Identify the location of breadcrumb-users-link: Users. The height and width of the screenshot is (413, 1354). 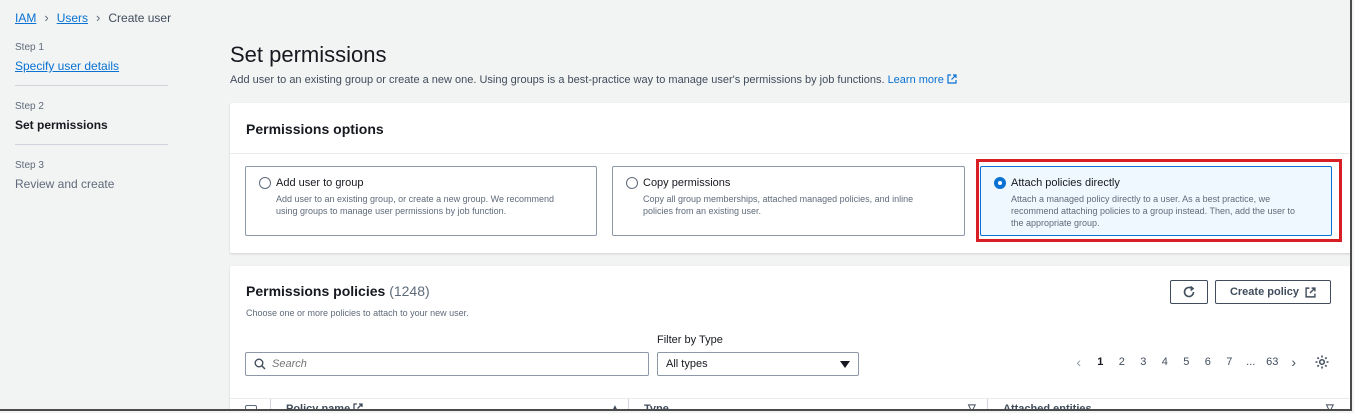
(72, 18).